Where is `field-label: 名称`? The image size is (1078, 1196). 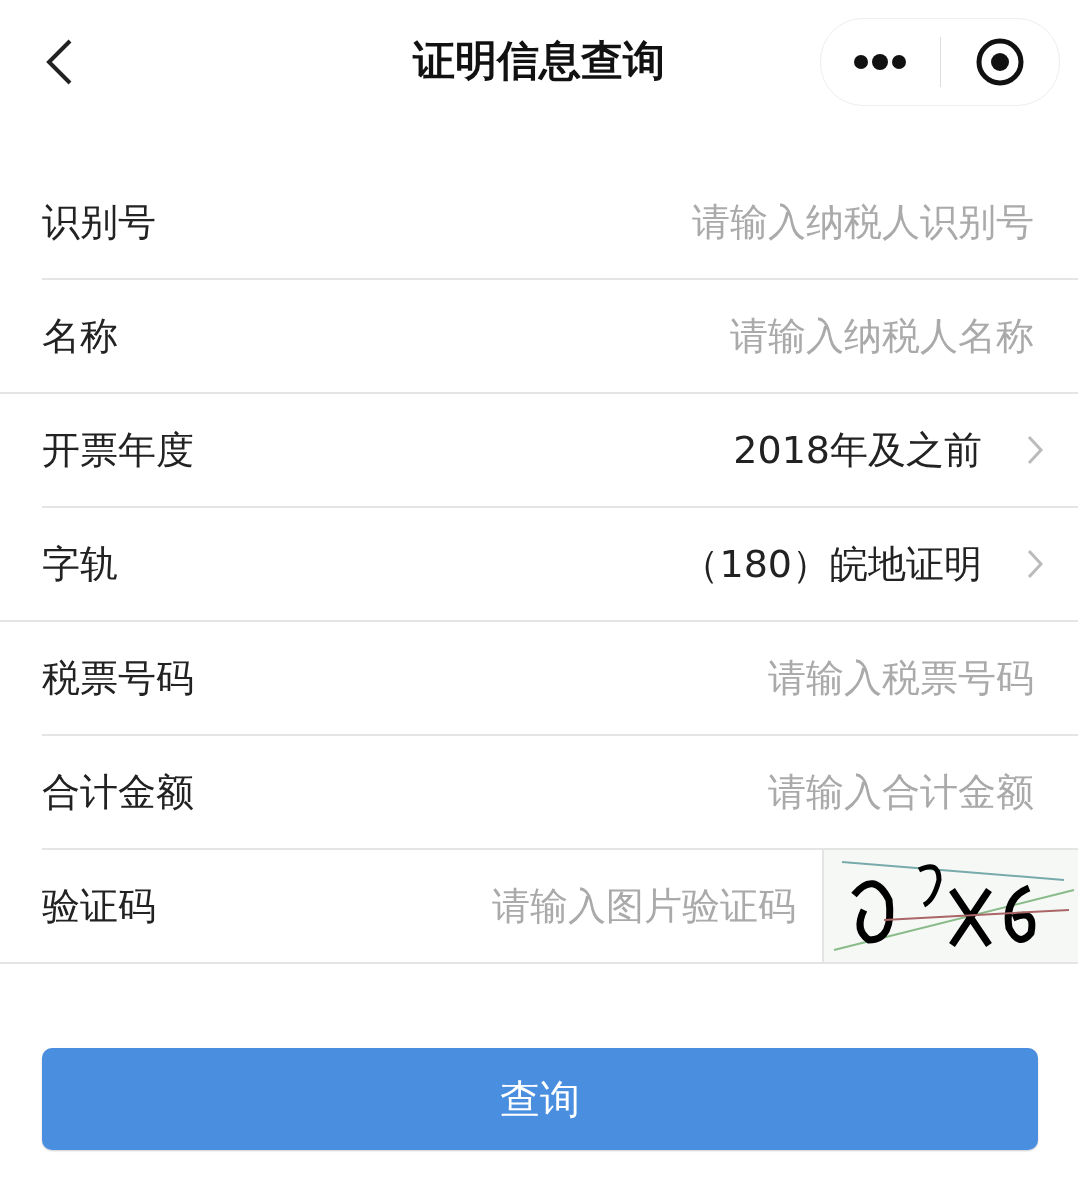 field-label: 名称 is located at coordinates (80, 336).